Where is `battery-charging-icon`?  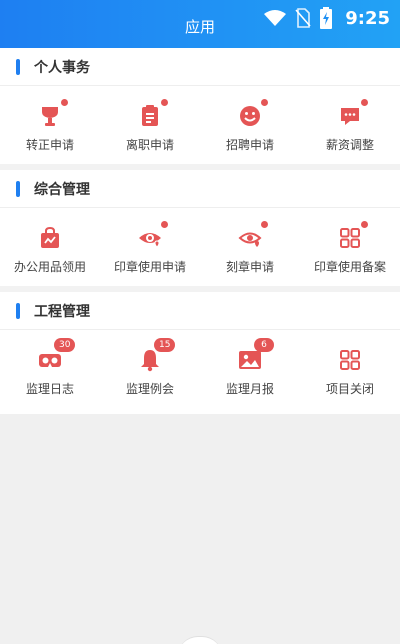
battery-charging-icon is located at coordinates (326, 18).